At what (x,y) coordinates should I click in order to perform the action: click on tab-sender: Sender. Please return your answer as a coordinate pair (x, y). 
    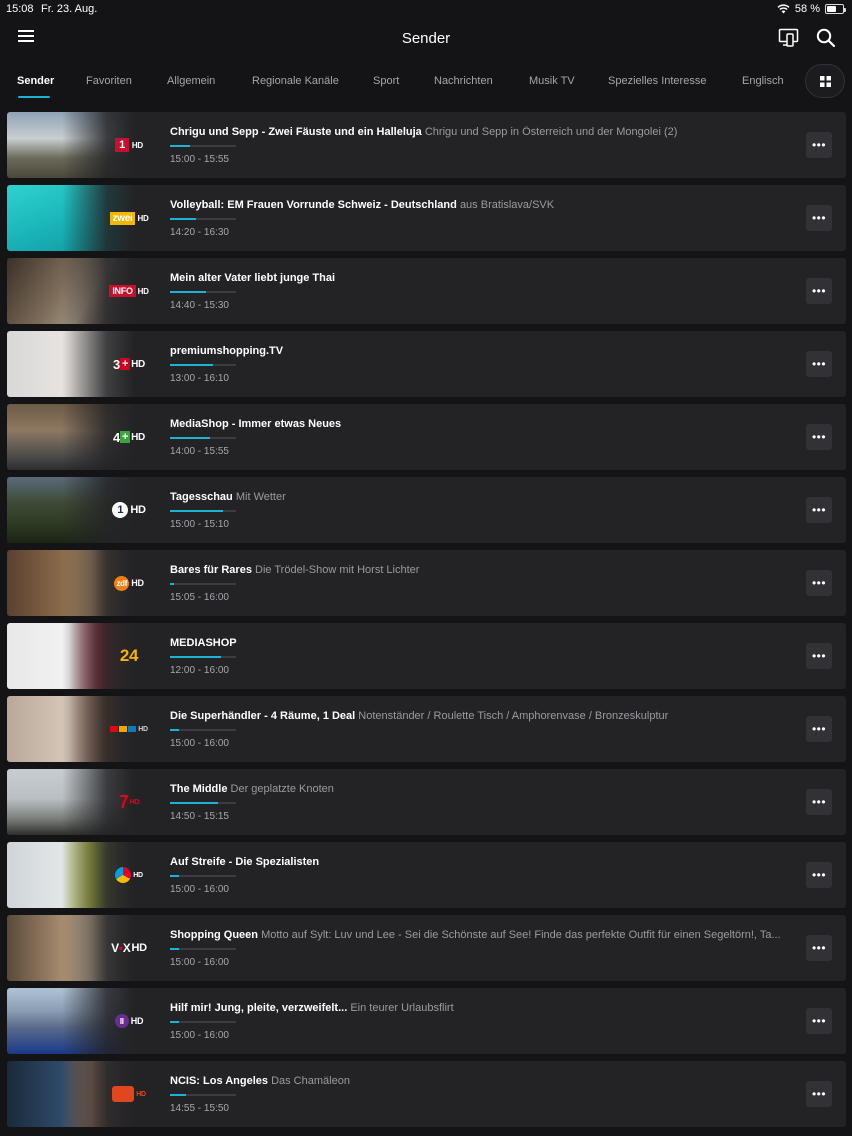
    Looking at the image, I should click on (35, 81).